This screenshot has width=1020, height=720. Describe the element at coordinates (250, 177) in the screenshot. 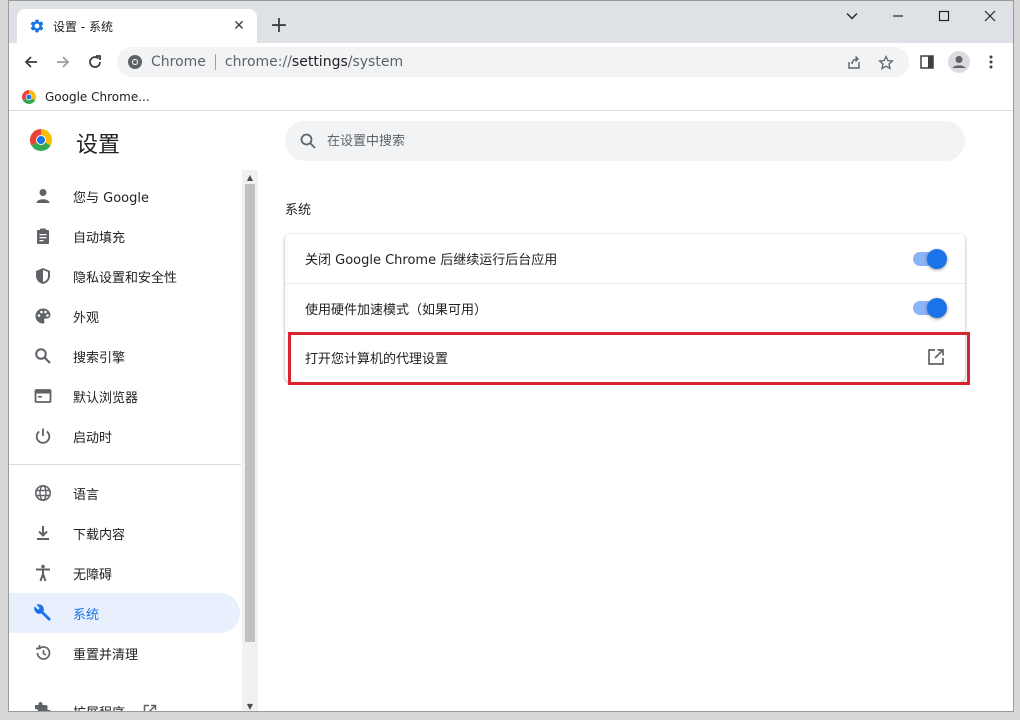

I see `scroll-up-icon: ▲` at that location.